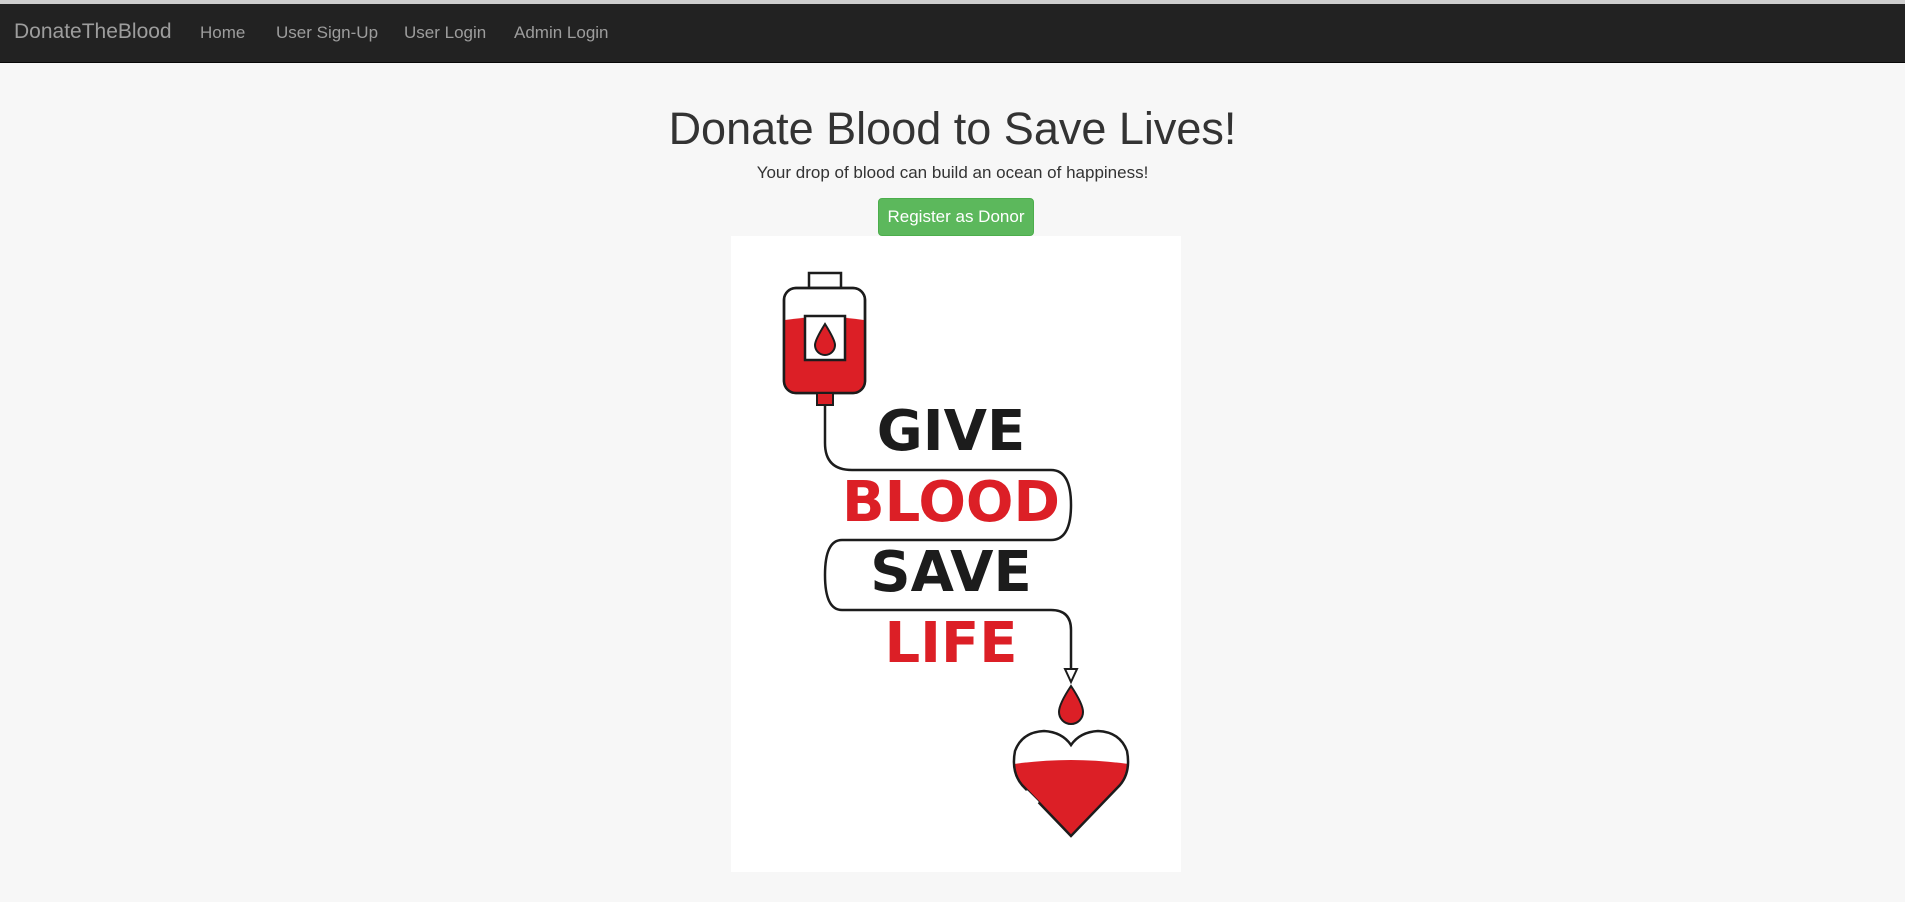 Image resolution: width=1905 pixels, height=902 pixels. What do you see at coordinates (1071, 783) in the screenshot?
I see `heart-icon` at bounding box center [1071, 783].